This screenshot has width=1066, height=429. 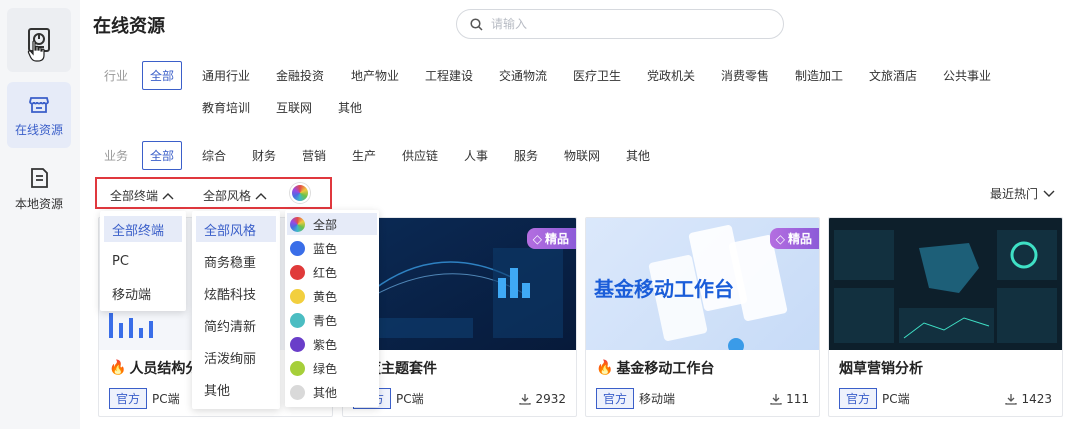 What do you see at coordinates (325, 344) in the screenshot?
I see `color-option-label: 紫色` at bounding box center [325, 344].